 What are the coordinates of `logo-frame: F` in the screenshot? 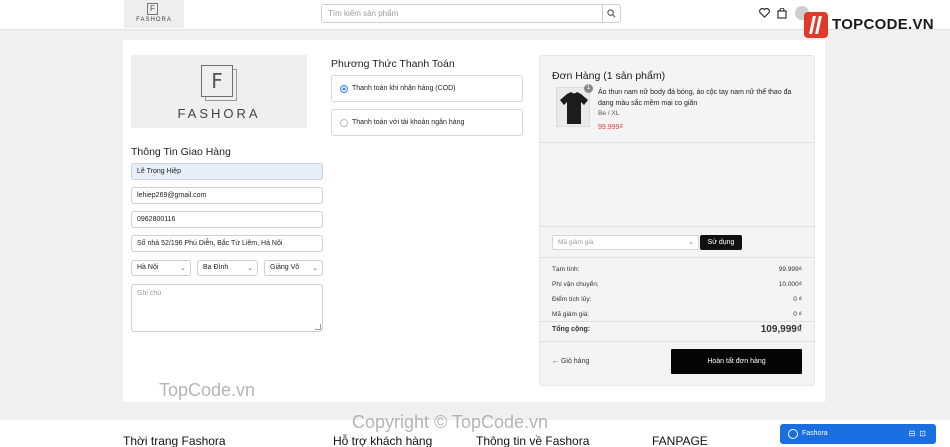 It's located at (219, 83).